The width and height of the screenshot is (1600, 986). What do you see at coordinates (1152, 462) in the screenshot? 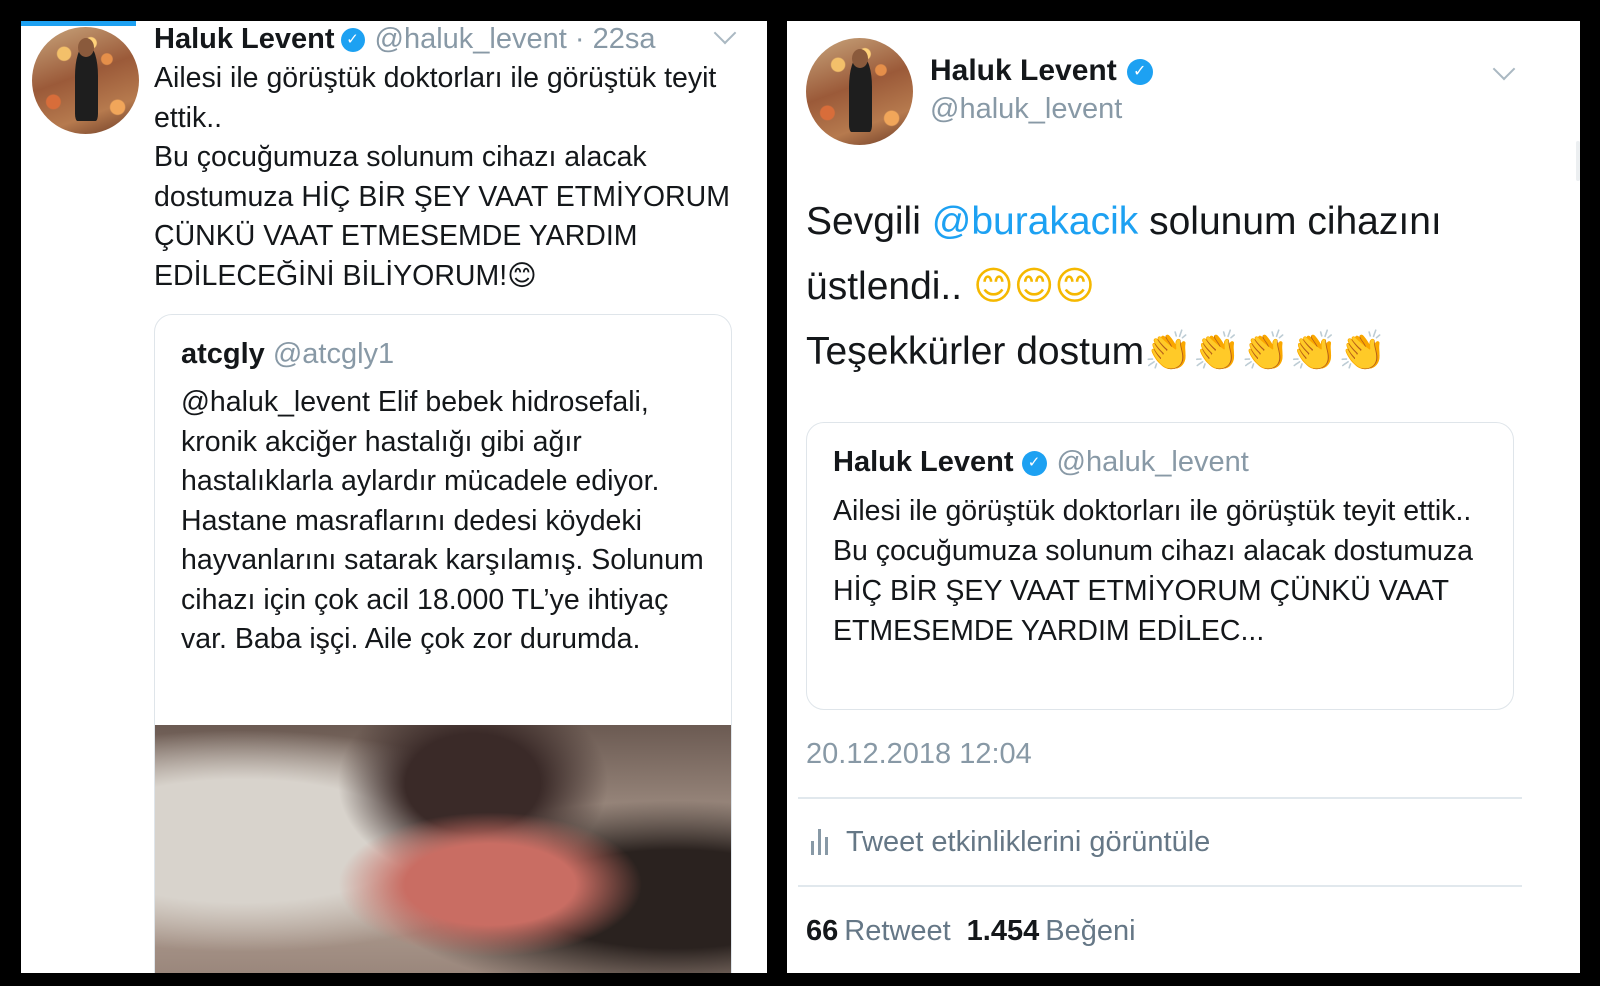
I see `quoted-author-handle: @haluk_levent` at bounding box center [1152, 462].